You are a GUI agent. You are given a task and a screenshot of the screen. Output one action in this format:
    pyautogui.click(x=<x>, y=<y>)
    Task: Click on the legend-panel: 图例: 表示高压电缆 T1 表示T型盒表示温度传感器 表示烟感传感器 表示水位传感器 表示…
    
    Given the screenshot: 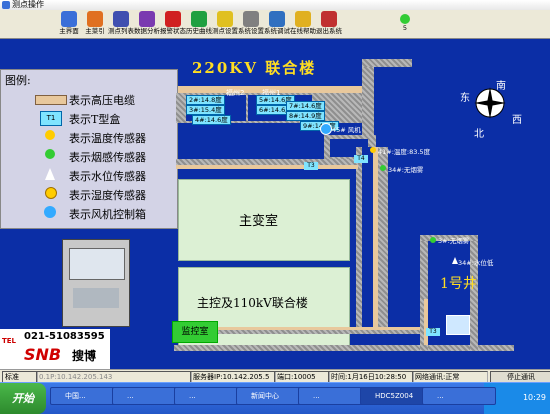 What is the action you would take?
    pyautogui.click(x=89, y=149)
    